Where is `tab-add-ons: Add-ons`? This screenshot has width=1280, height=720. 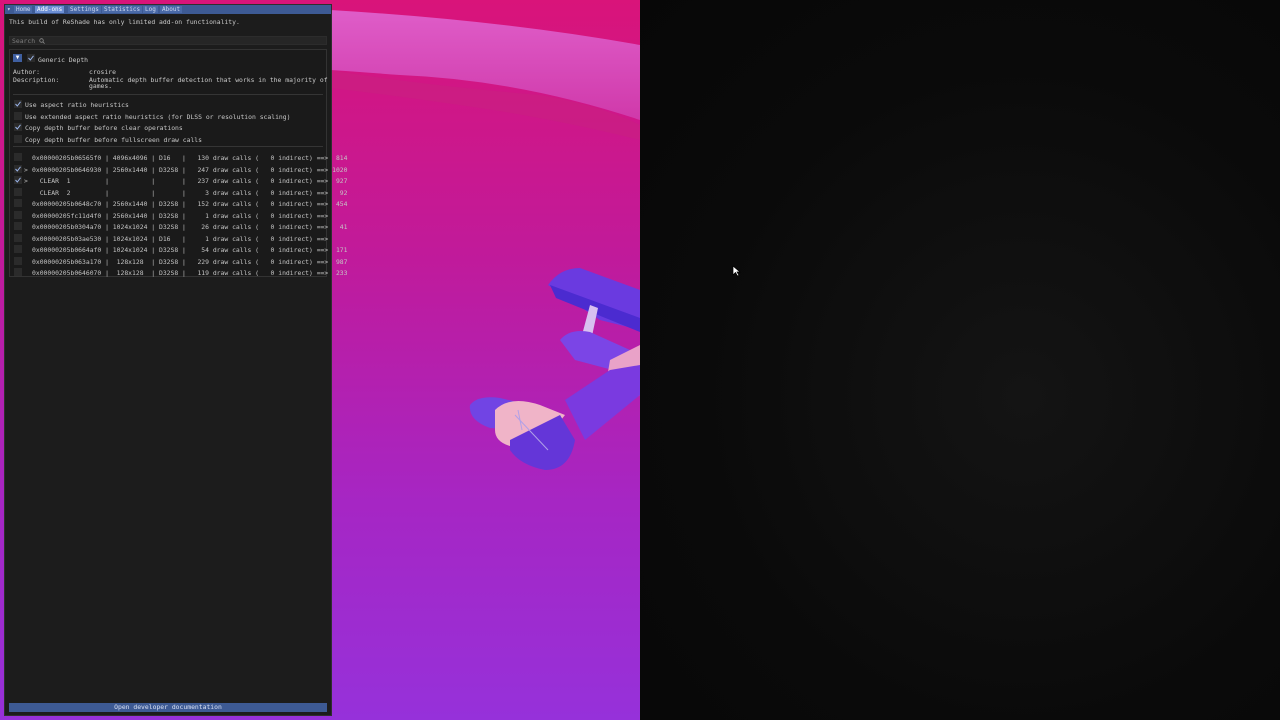 tab-add-ons: Add-ons is located at coordinates (50, 9).